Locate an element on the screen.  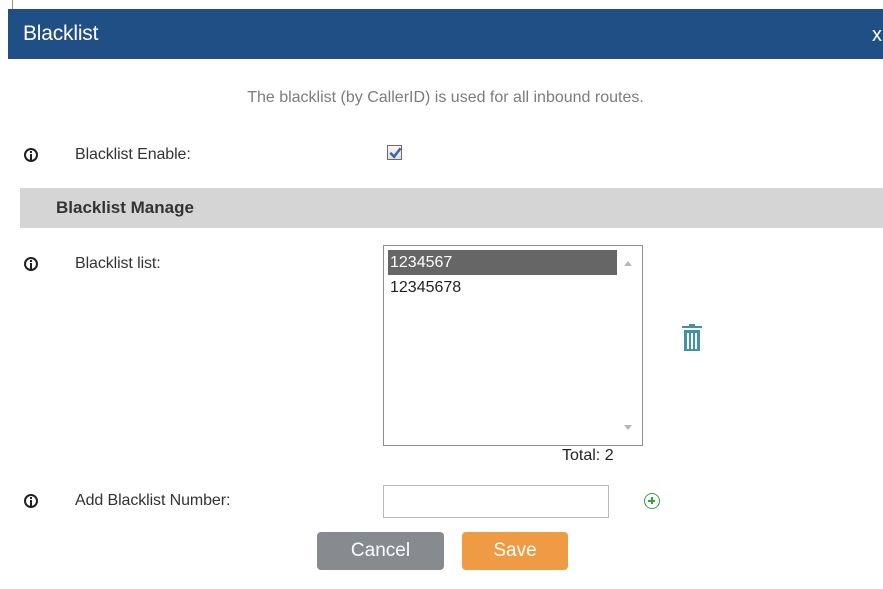
checkmark-icon is located at coordinates (395, 153).